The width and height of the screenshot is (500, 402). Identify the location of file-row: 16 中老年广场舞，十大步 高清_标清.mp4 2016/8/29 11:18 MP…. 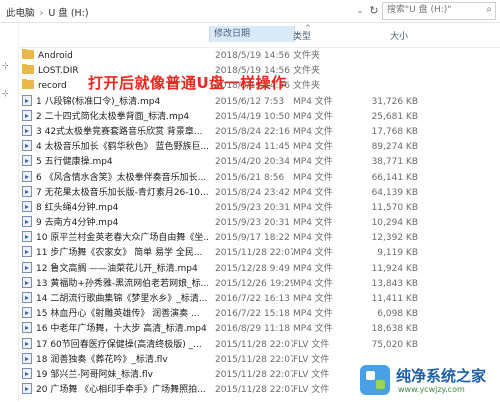
(259, 329).